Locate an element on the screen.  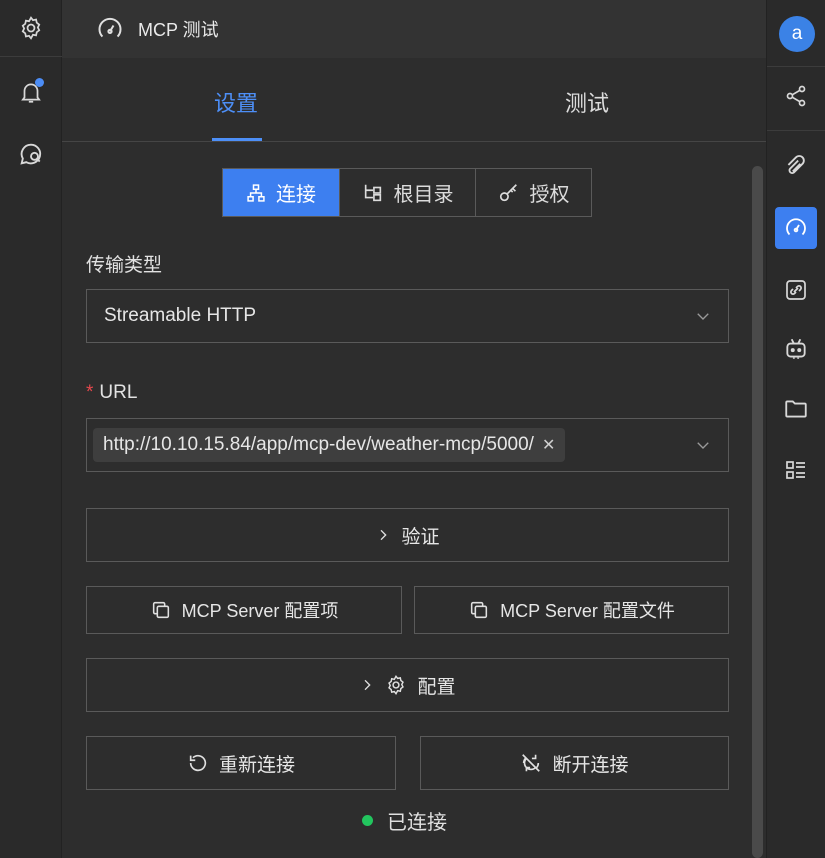
settings-button is located at coordinates (31, 28).